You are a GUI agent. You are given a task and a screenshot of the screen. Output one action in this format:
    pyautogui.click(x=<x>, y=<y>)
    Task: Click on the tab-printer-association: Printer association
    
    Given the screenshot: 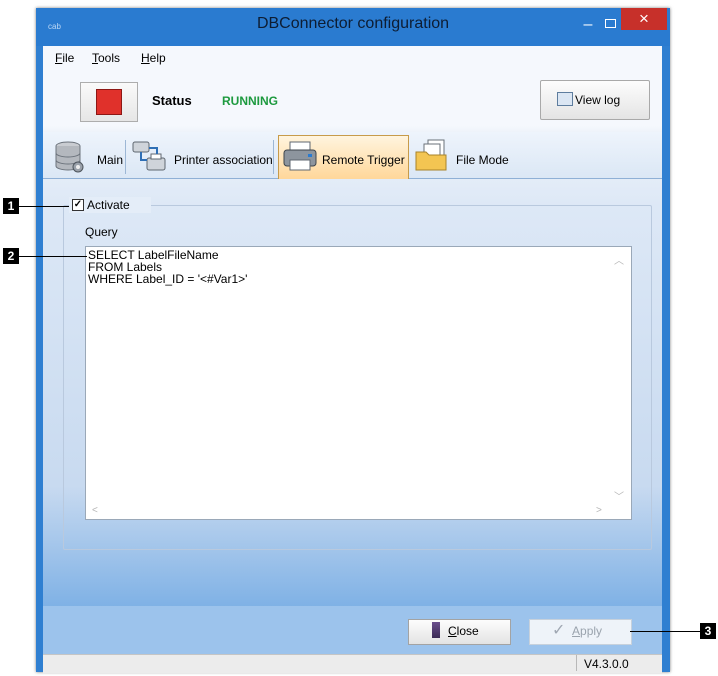 What is the action you would take?
    pyautogui.click(x=223, y=160)
    